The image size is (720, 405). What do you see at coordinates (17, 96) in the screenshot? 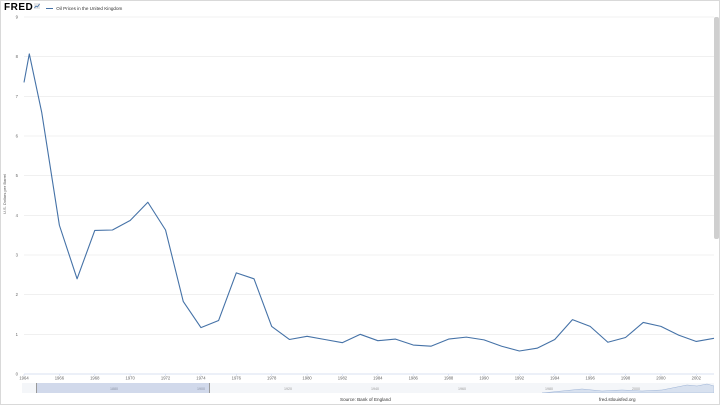
I see `y-tick-label: 7` at bounding box center [17, 96].